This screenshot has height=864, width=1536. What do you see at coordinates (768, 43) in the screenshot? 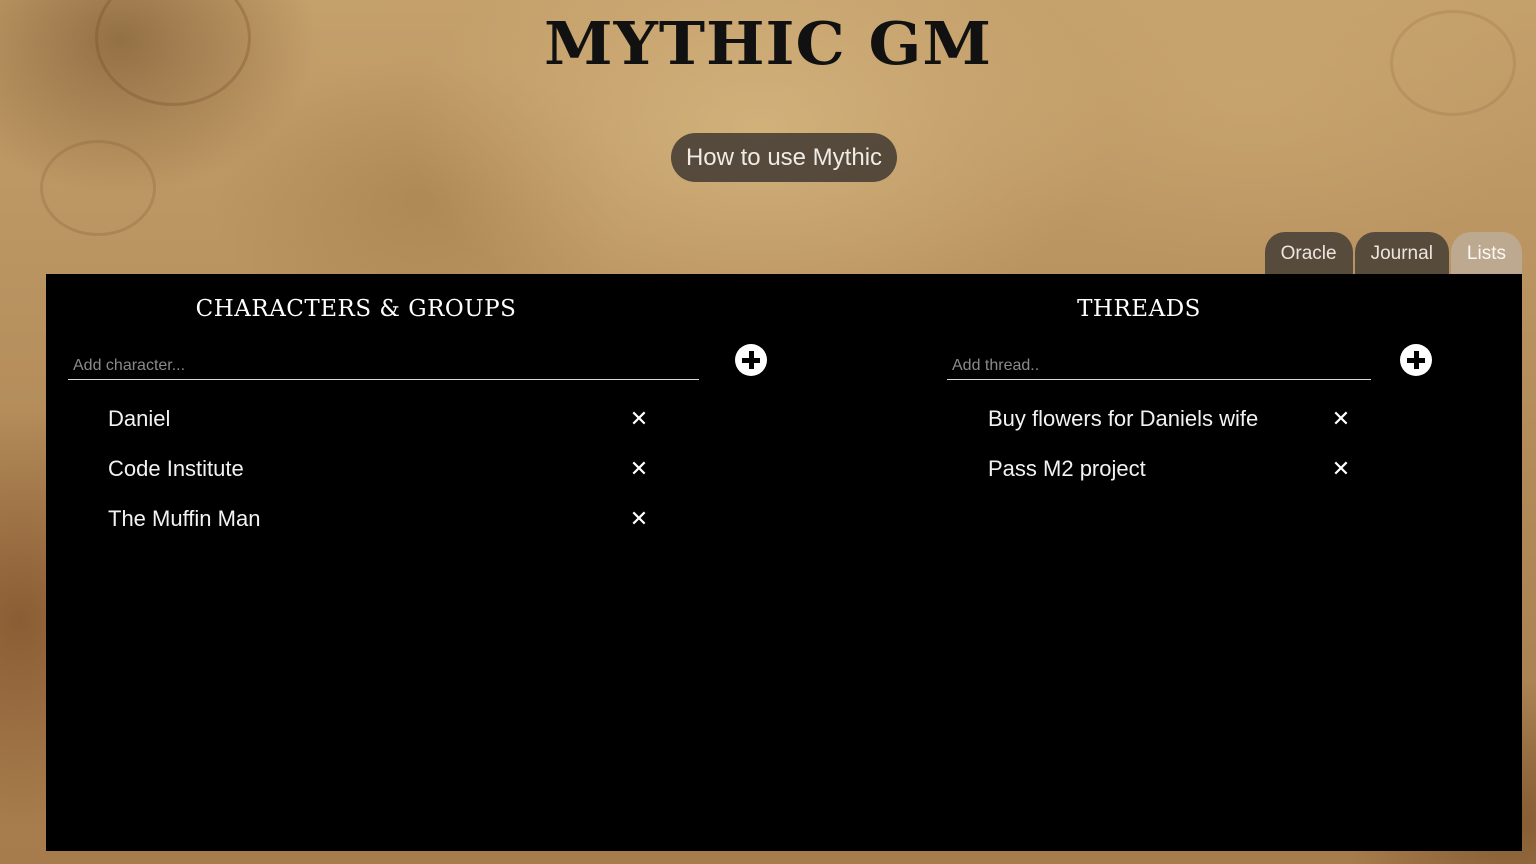
I see `app-title: MYTHIC GM` at bounding box center [768, 43].